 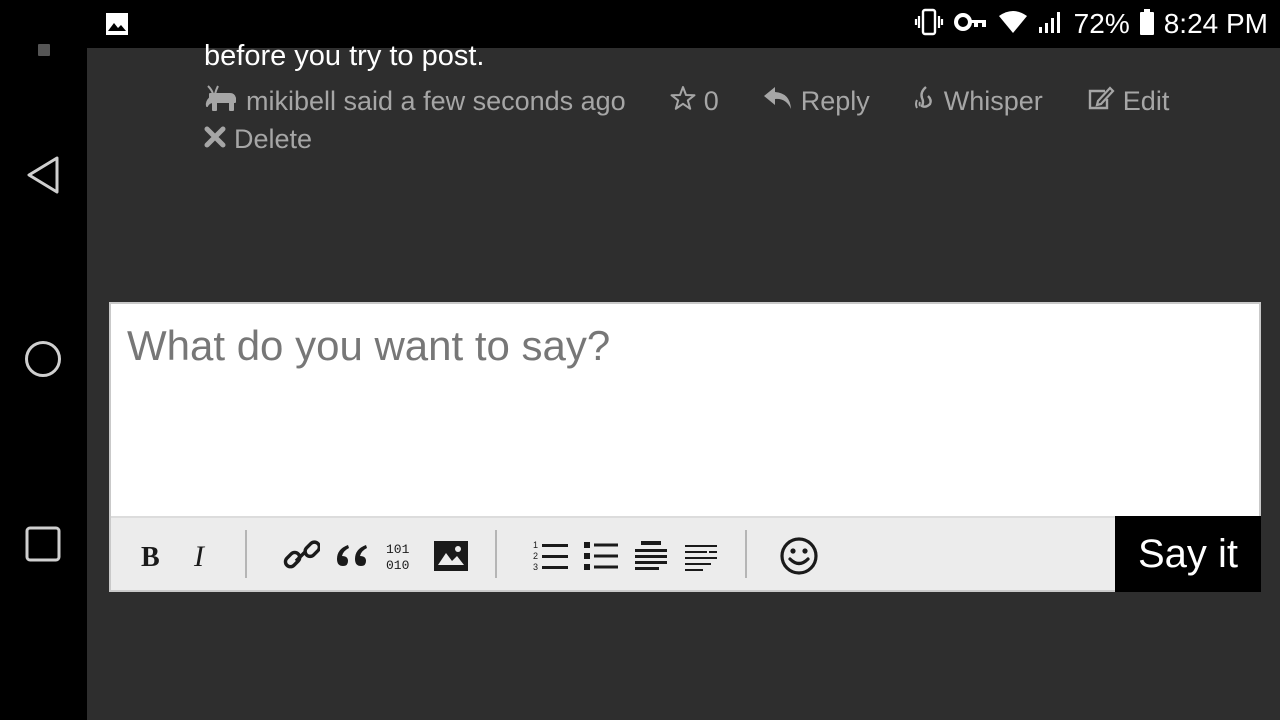 I want to click on svg-text: I, so click(x=199, y=556).